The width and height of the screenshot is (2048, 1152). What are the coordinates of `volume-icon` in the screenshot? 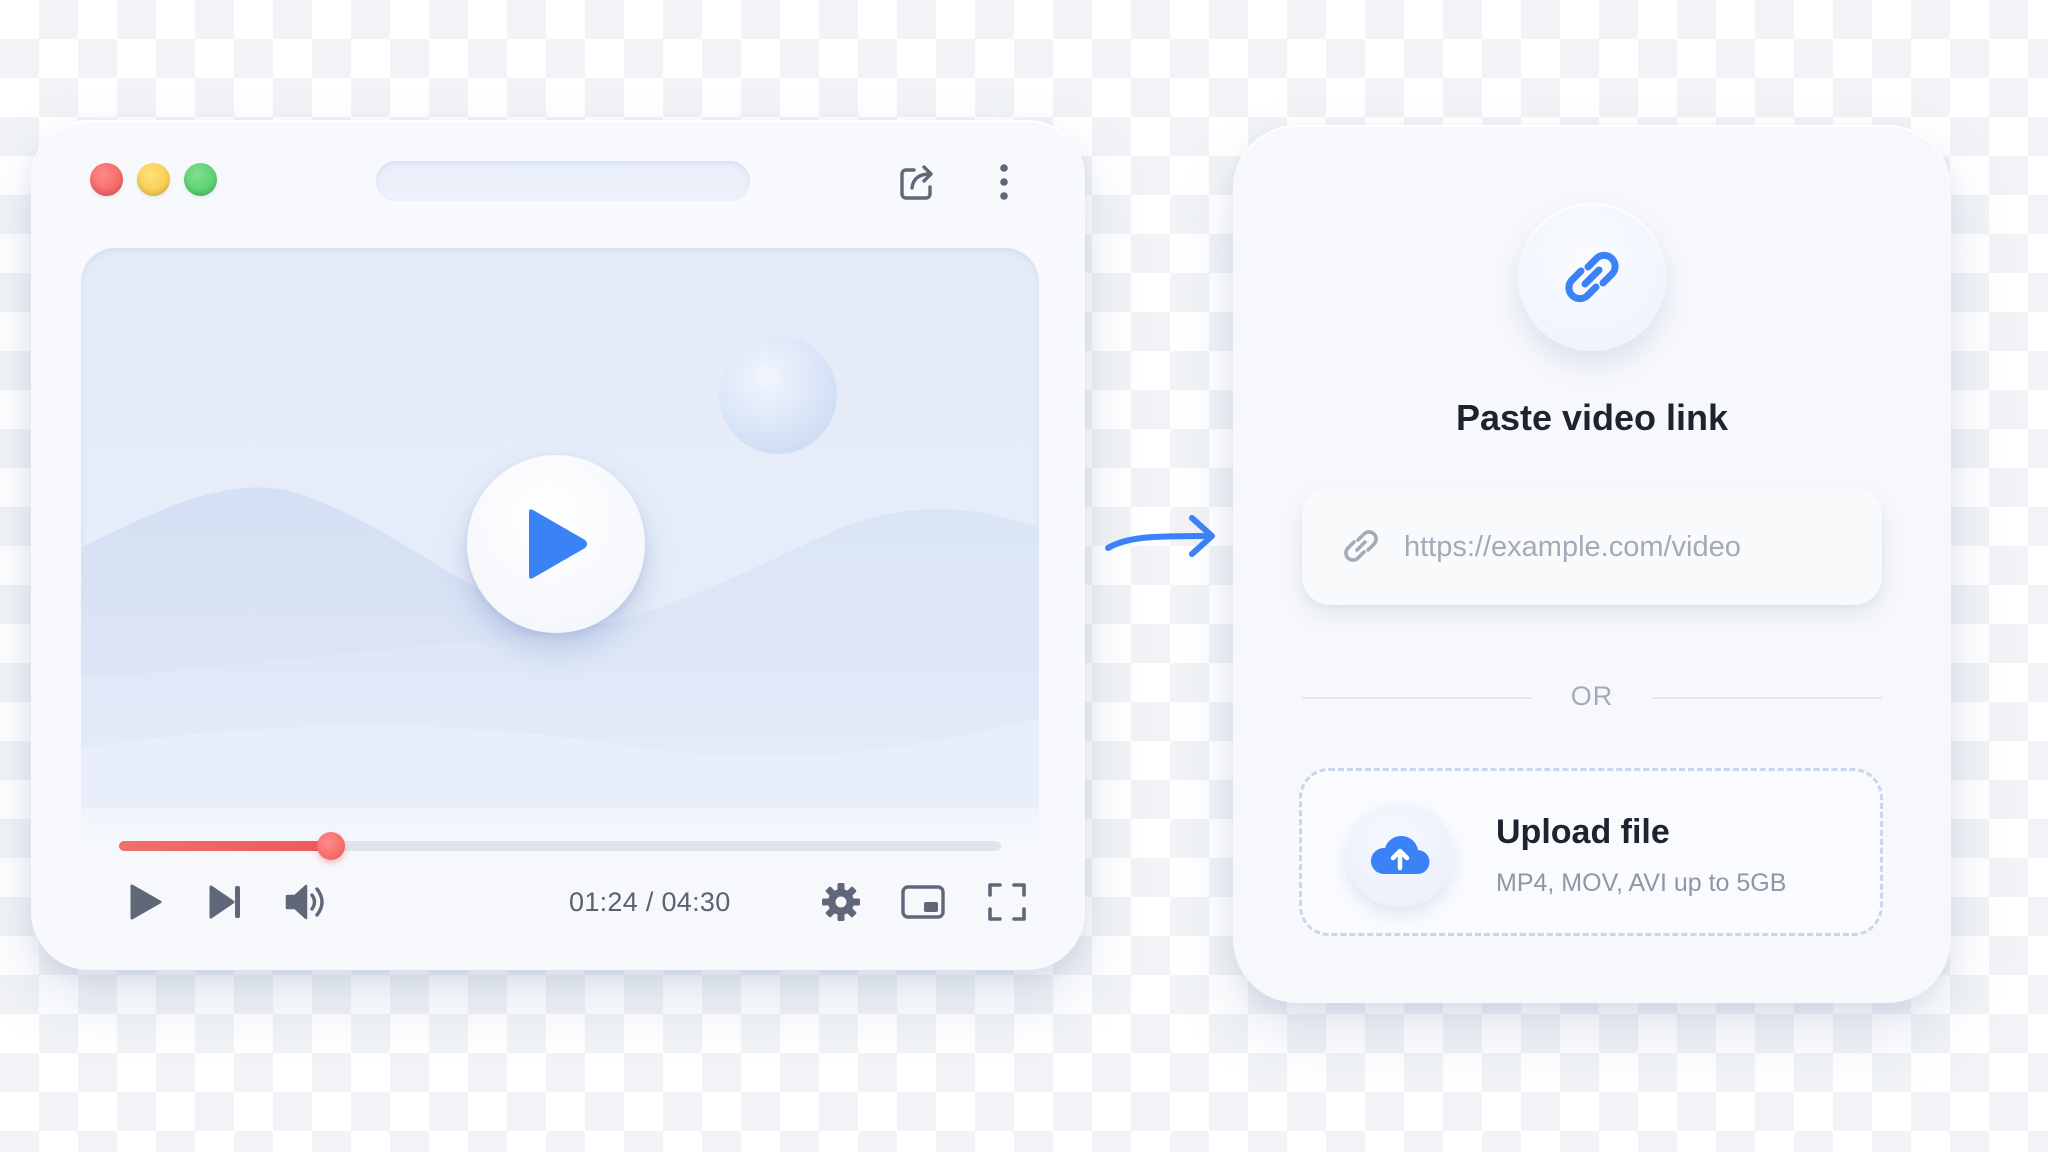 It's located at (304, 902).